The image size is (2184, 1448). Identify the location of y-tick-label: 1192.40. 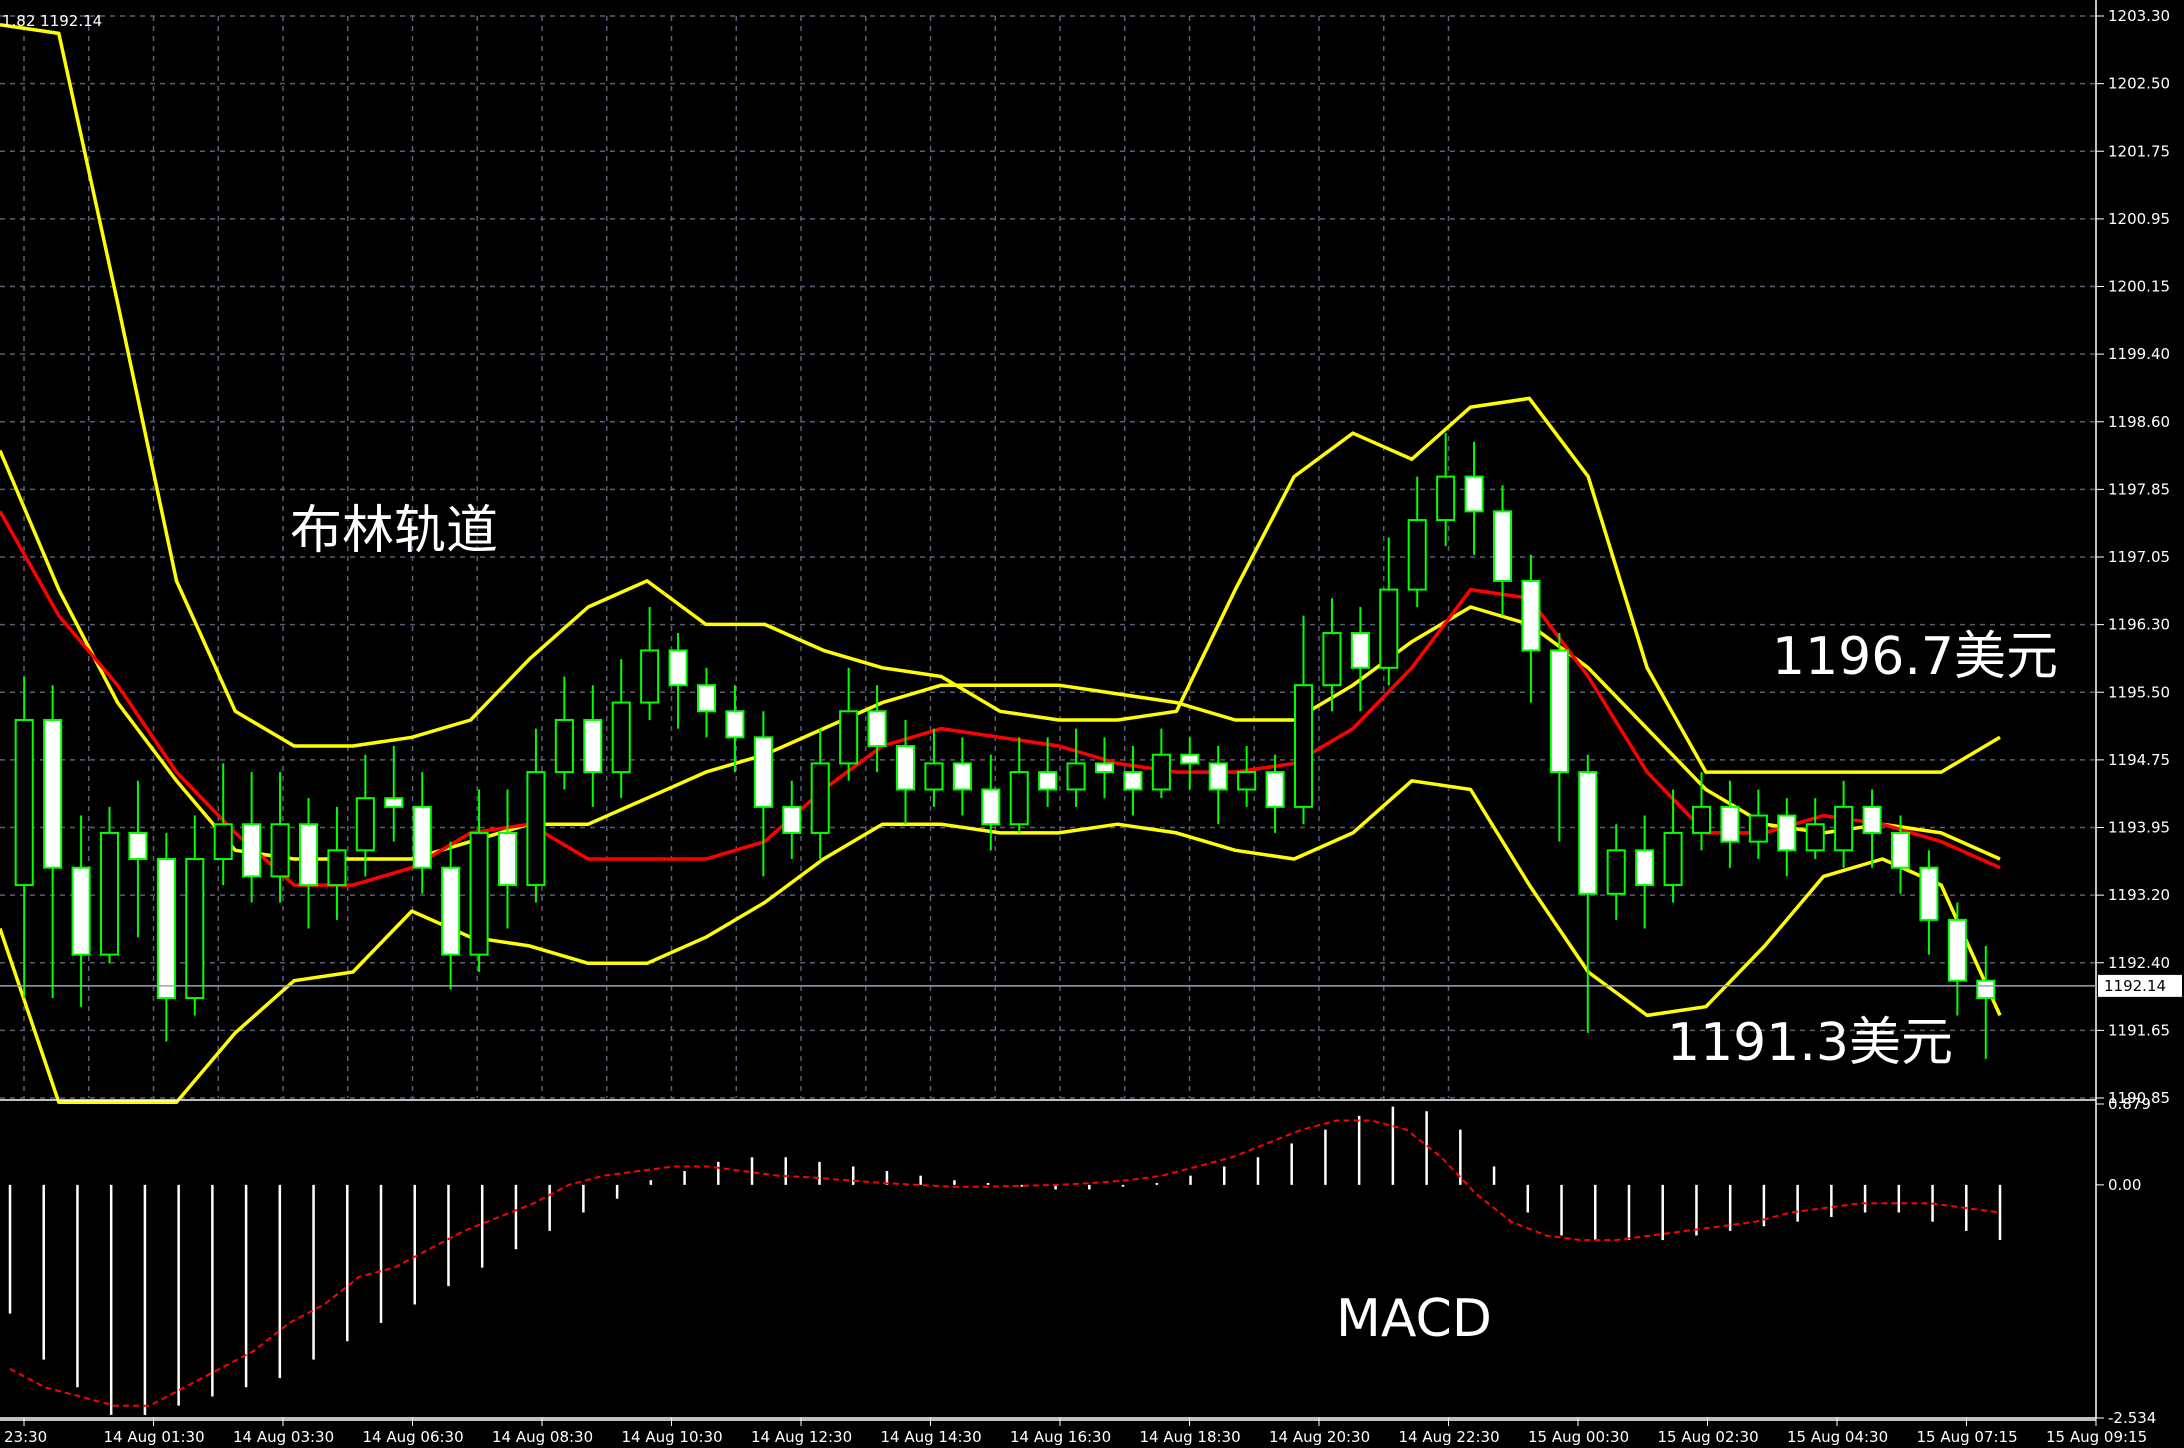
(2139, 963).